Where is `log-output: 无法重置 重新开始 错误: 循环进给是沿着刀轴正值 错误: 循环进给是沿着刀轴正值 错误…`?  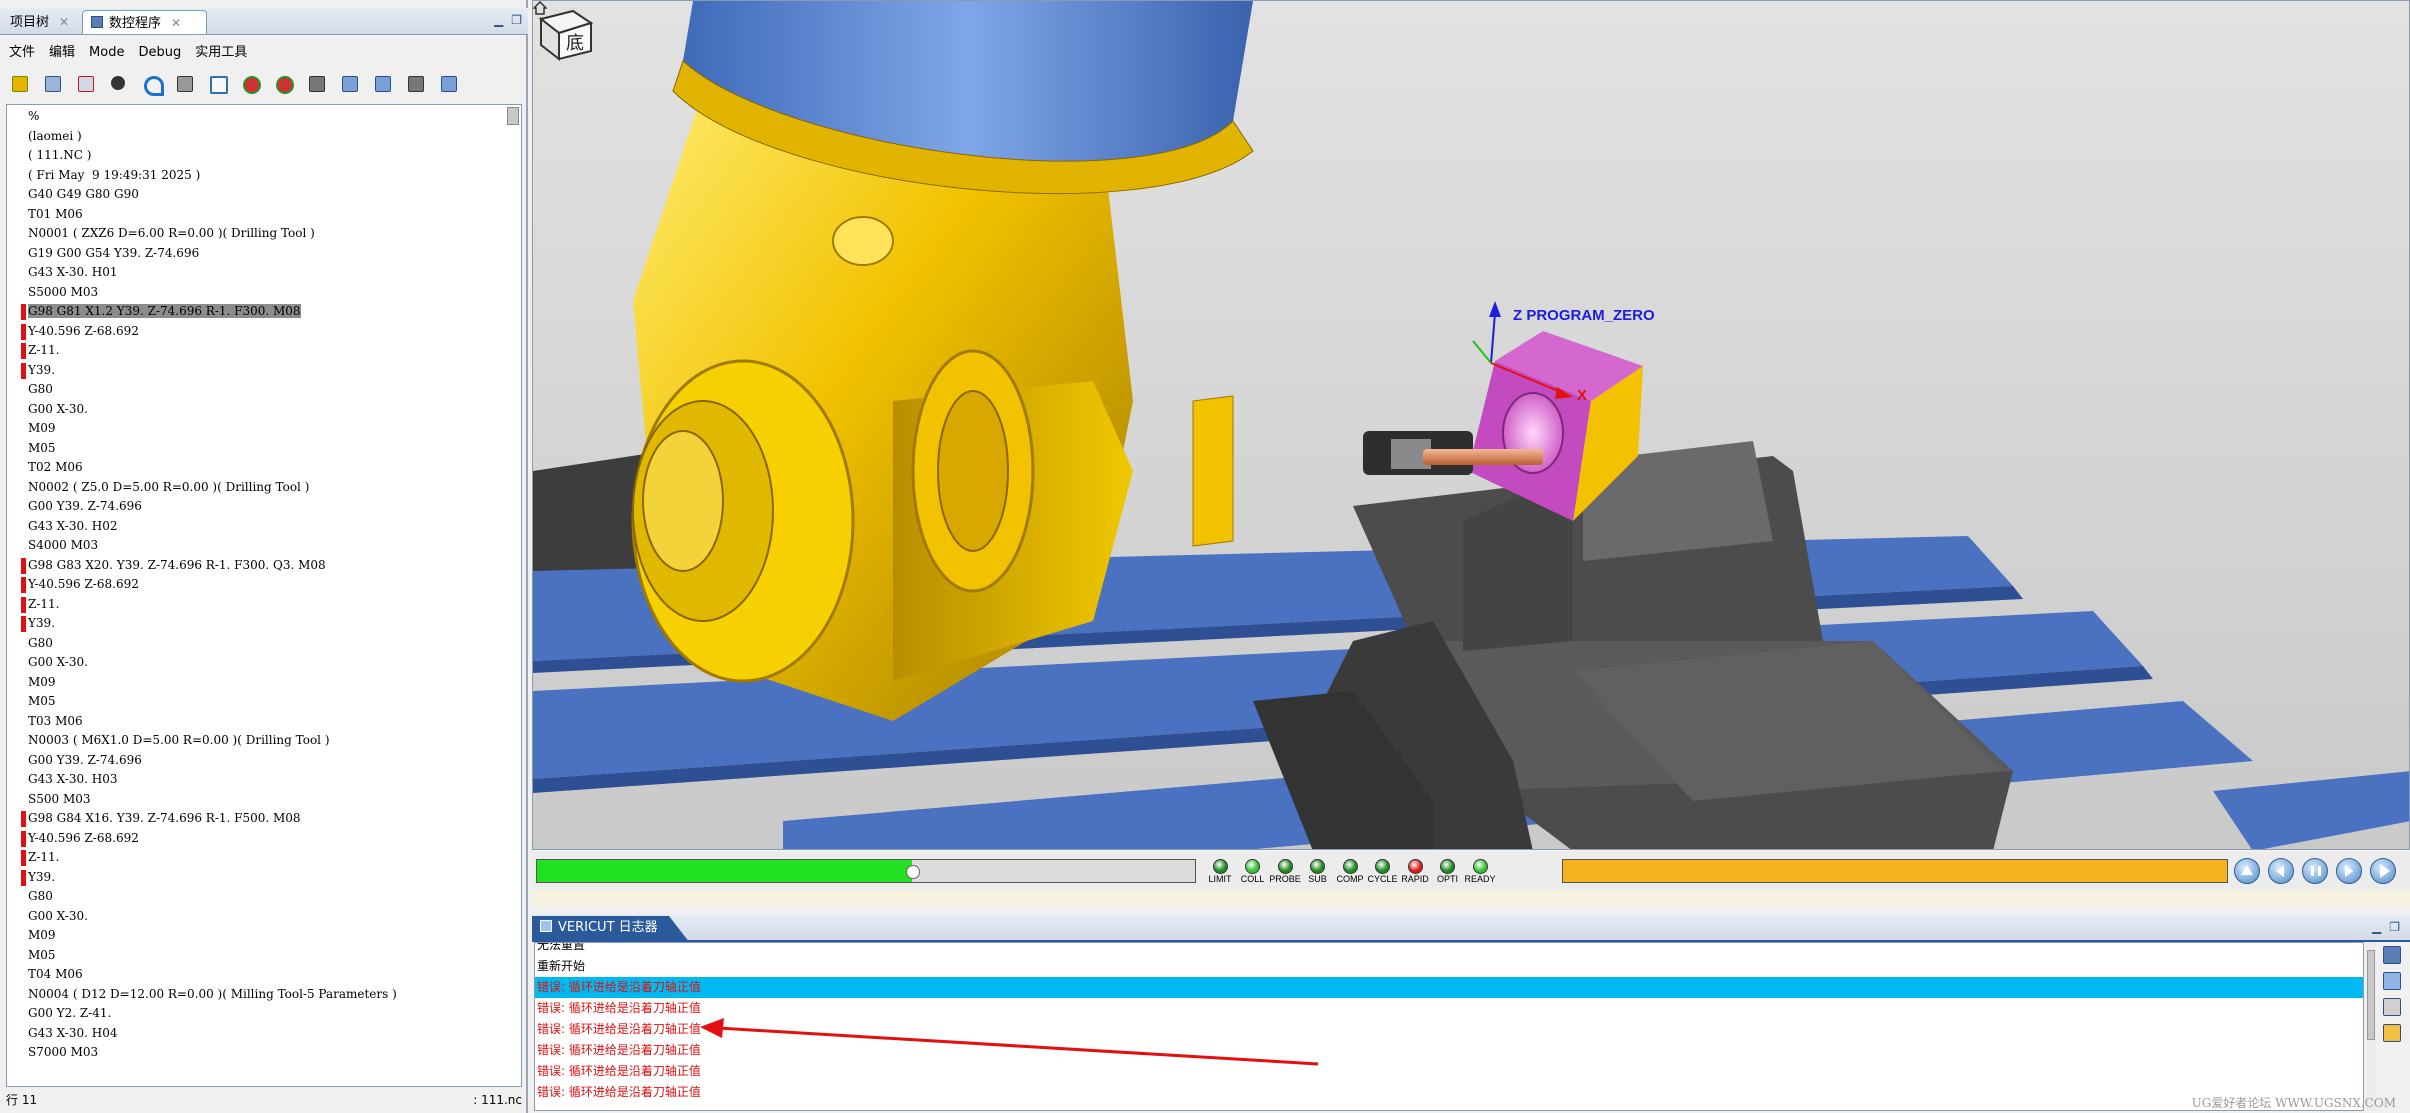 log-output: 无法重置 重新开始 错误: 循环进给是沿着刀轴正值 错误: 循环进给是沿着刀轴正值 错误… is located at coordinates (1449, 1026).